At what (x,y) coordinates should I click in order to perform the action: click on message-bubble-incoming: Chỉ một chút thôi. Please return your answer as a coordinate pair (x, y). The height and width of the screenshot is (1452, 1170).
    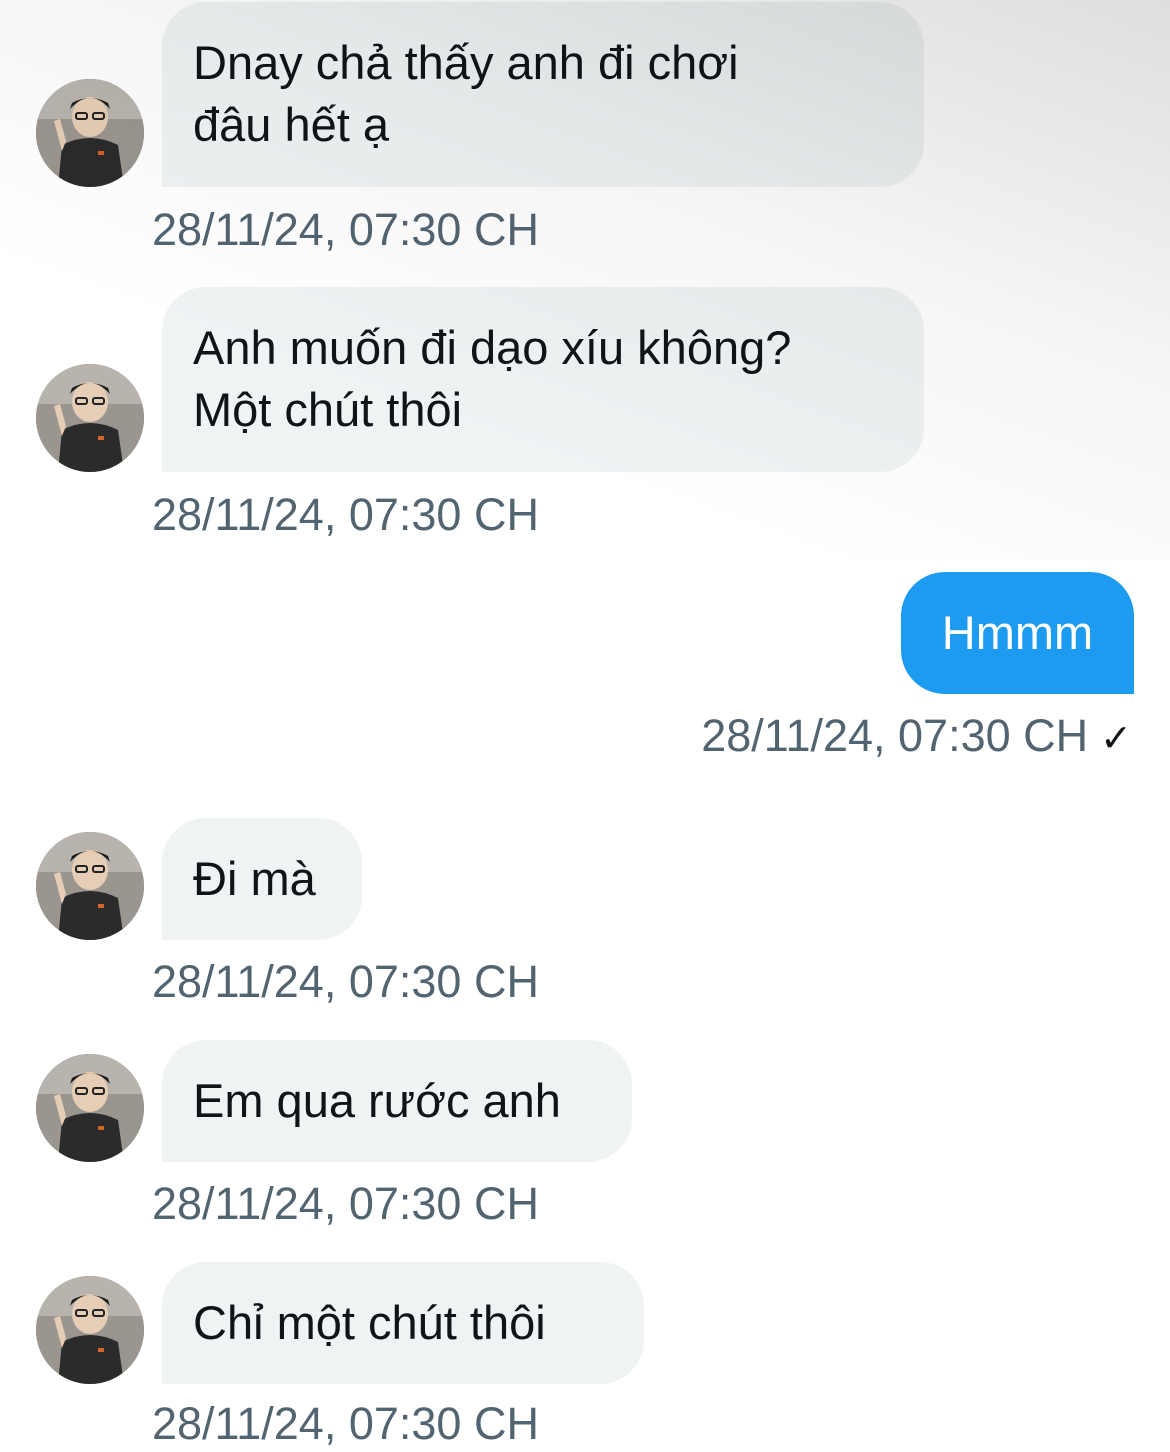
    Looking at the image, I should click on (403, 1323).